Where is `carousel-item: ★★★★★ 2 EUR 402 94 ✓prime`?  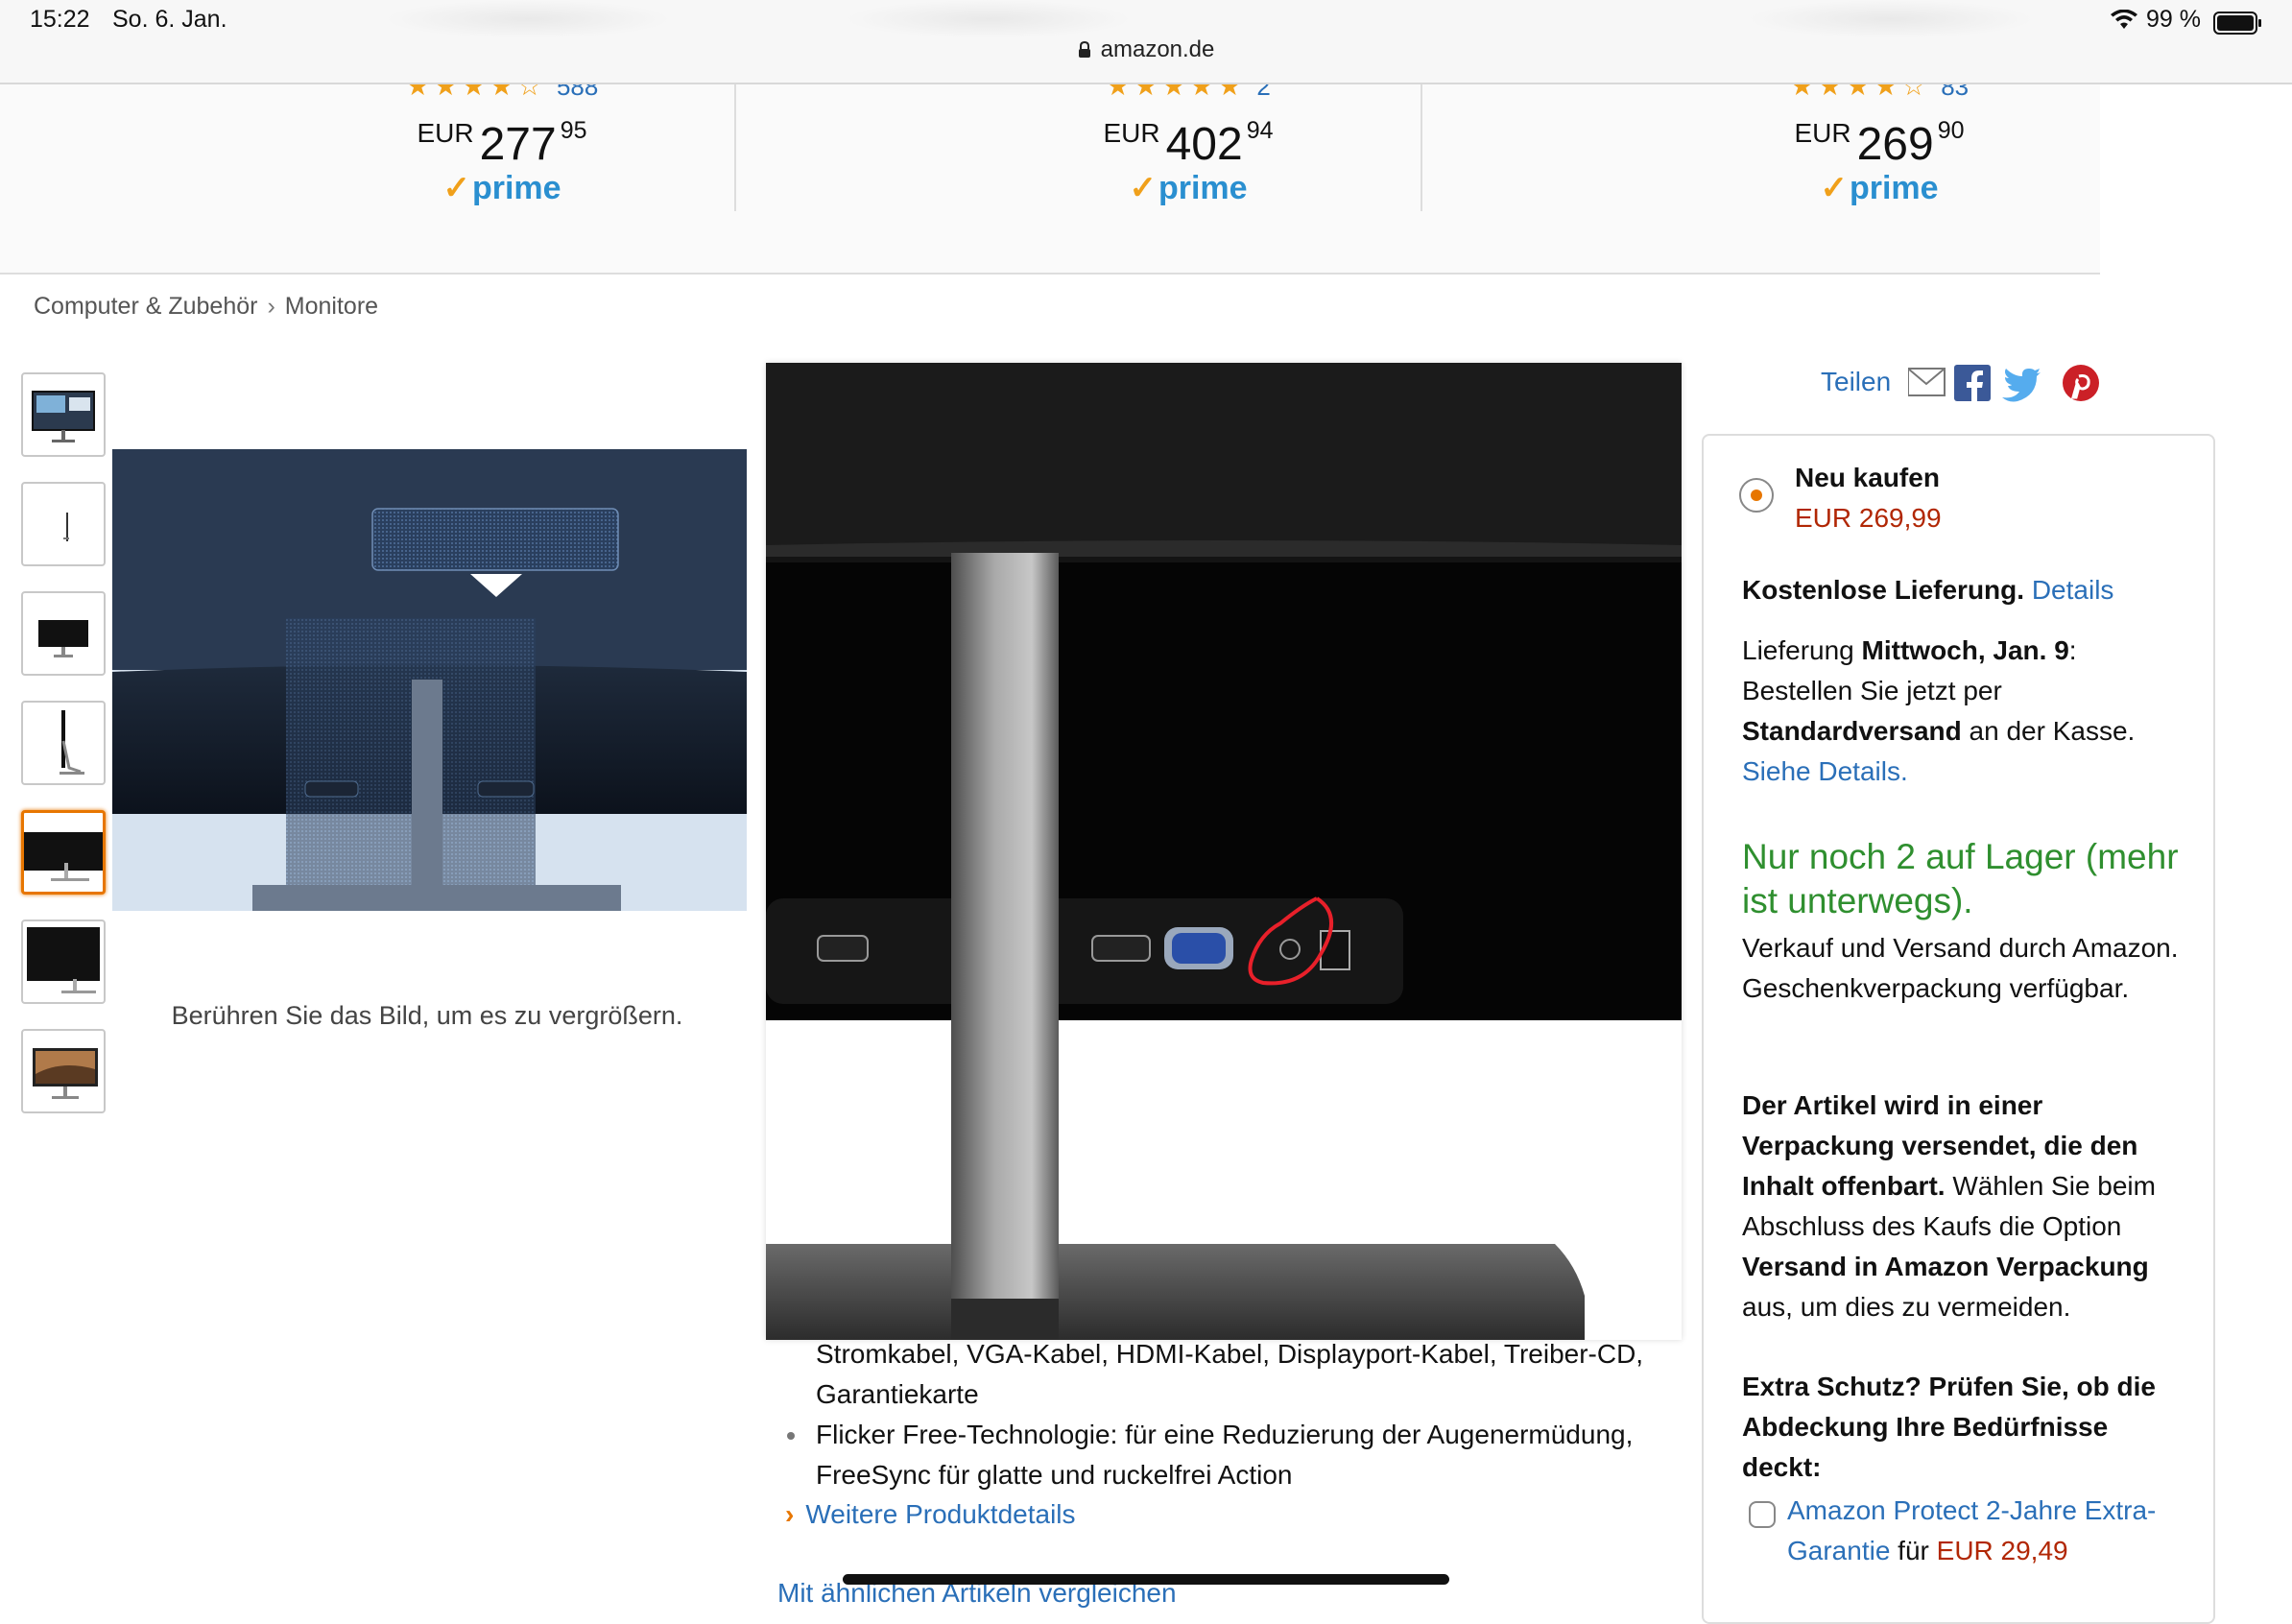
carousel-item: ★★★★★ 2 EUR 402 94 ✓prime is located at coordinates (1188, 145).